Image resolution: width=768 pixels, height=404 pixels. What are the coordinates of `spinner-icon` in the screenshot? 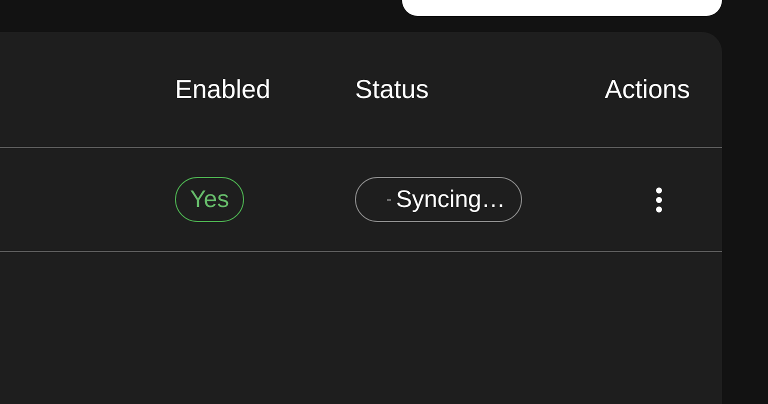 It's located at (389, 200).